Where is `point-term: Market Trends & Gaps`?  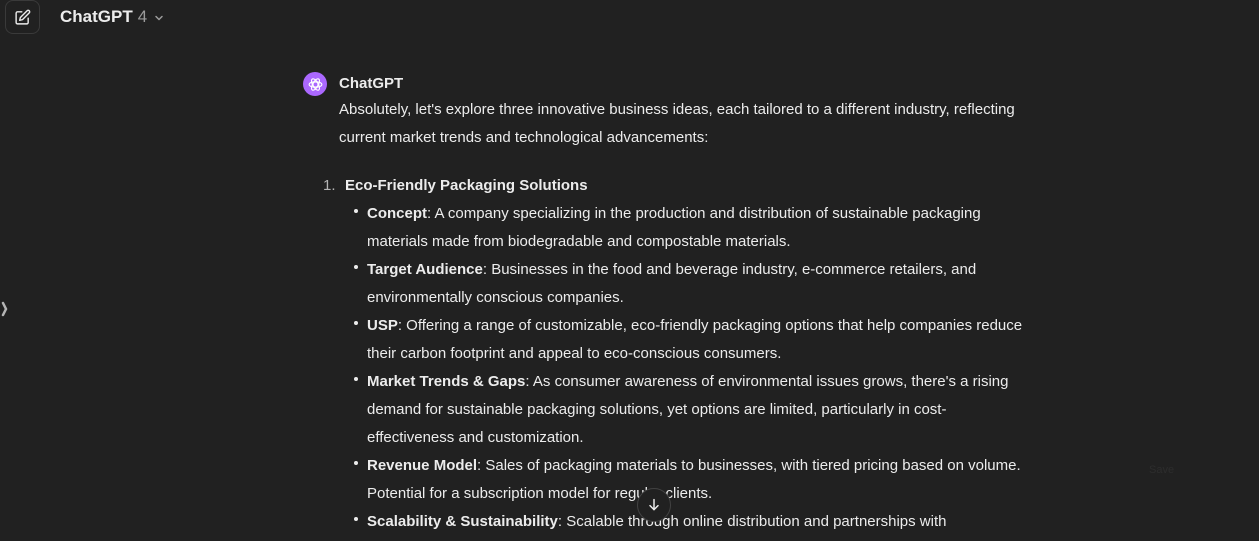
point-term: Market Trends & Gaps is located at coordinates (446, 381).